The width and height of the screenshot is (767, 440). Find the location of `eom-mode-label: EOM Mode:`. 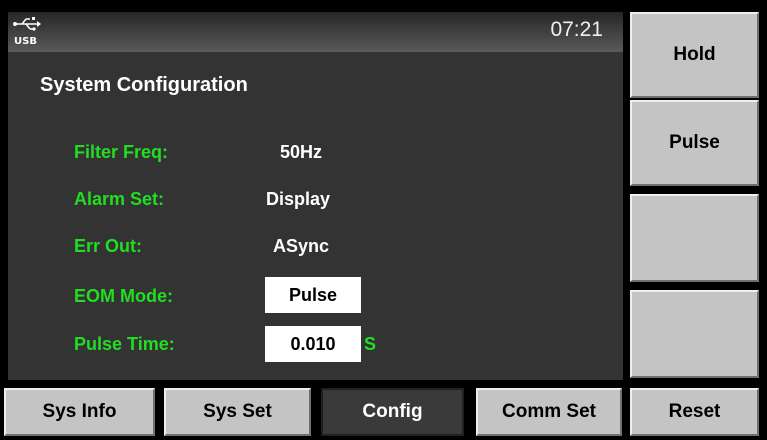

eom-mode-label: EOM Mode: is located at coordinates (123, 296).